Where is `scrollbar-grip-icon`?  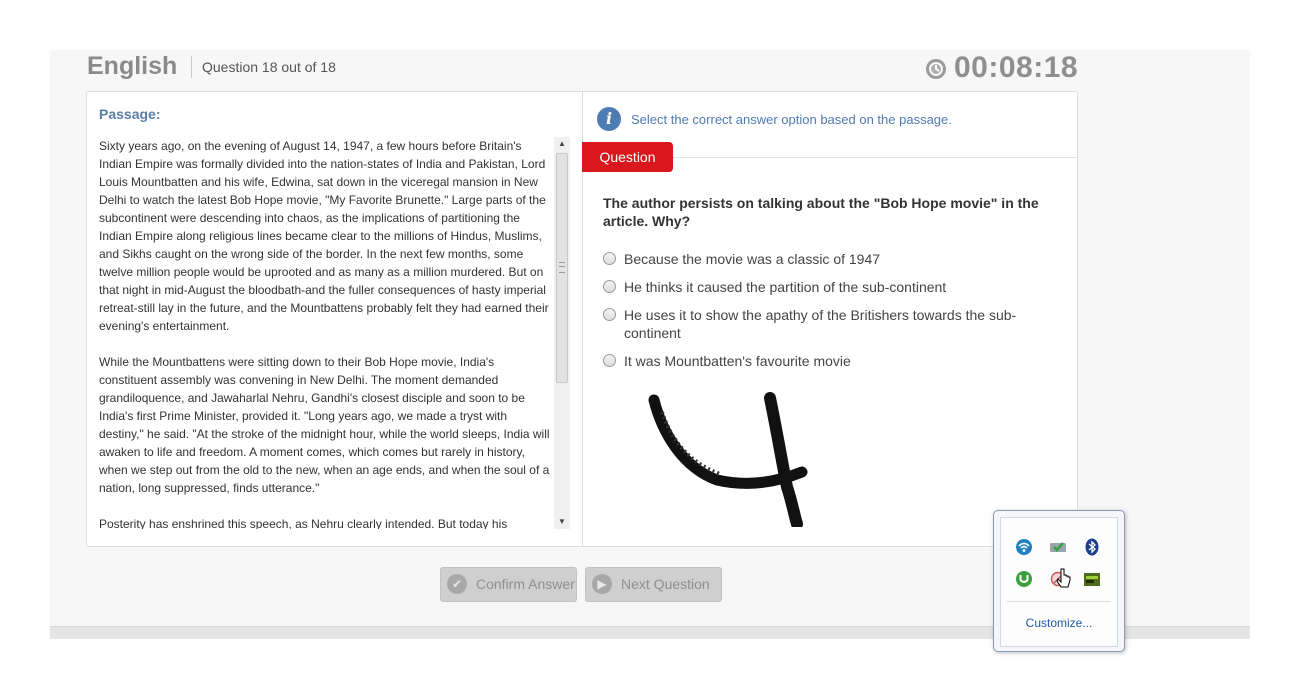
scrollbar-grip-icon is located at coordinates (562, 267).